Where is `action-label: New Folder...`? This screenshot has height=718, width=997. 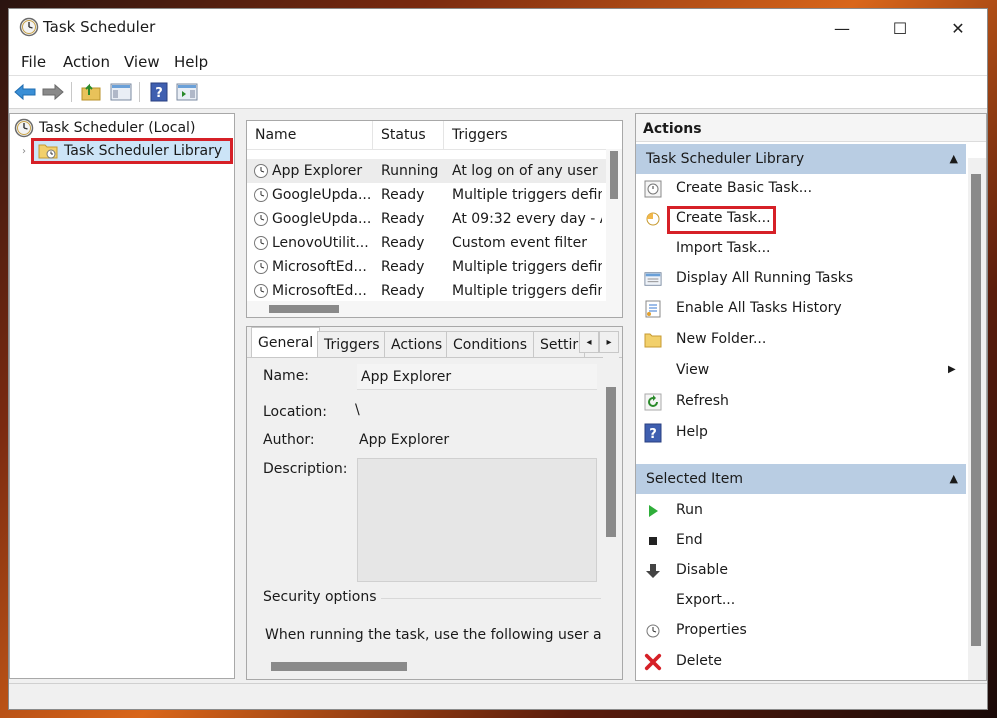 action-label: New Folder... is located at coordinates (721, 339).